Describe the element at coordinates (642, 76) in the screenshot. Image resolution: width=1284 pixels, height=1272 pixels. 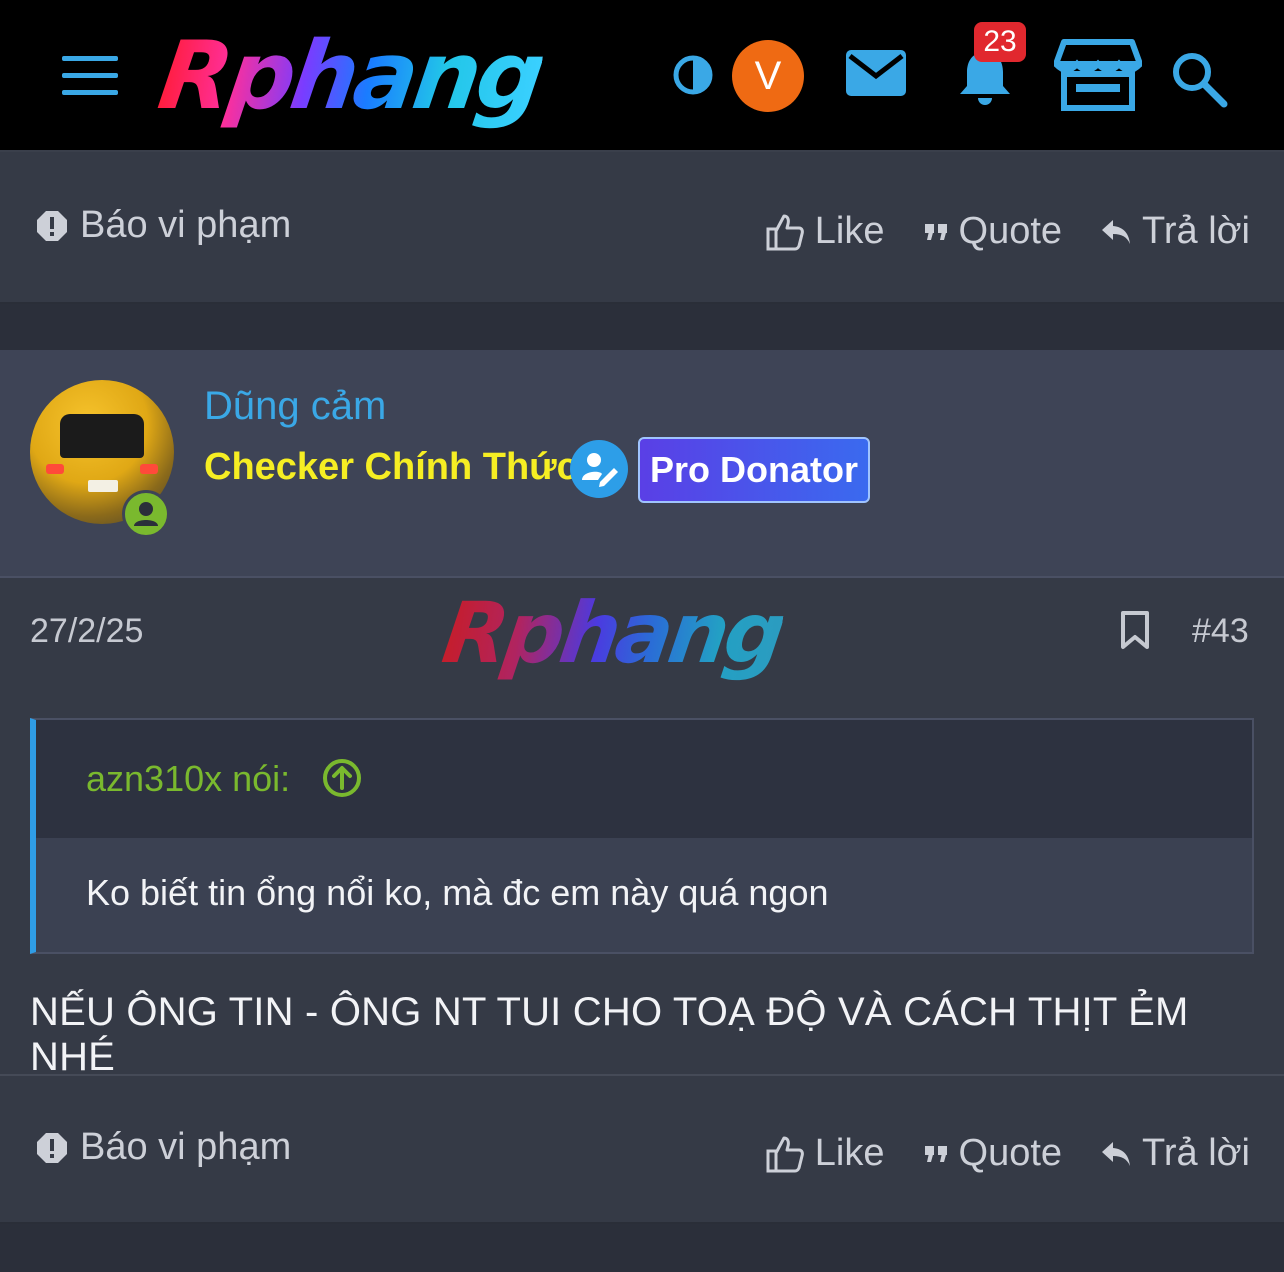
I see `top-navigation-bar: Rphang V 23` at that location.